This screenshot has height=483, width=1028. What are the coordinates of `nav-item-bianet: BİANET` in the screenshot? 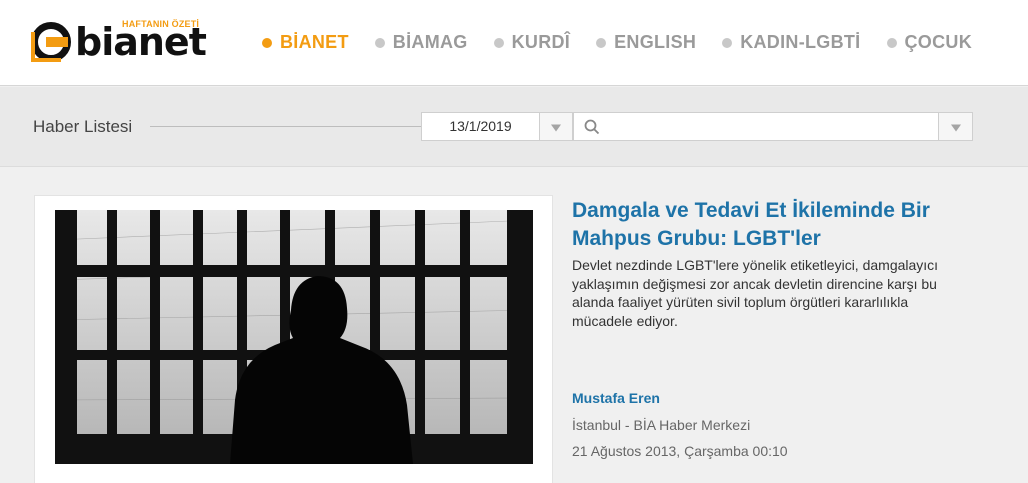 It's located at (305, 42).